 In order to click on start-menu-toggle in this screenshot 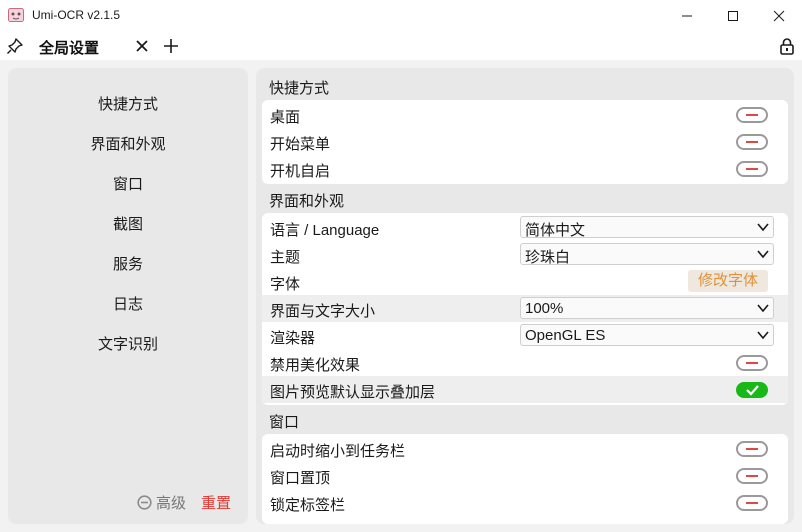, I will do `click(752, 142)`.